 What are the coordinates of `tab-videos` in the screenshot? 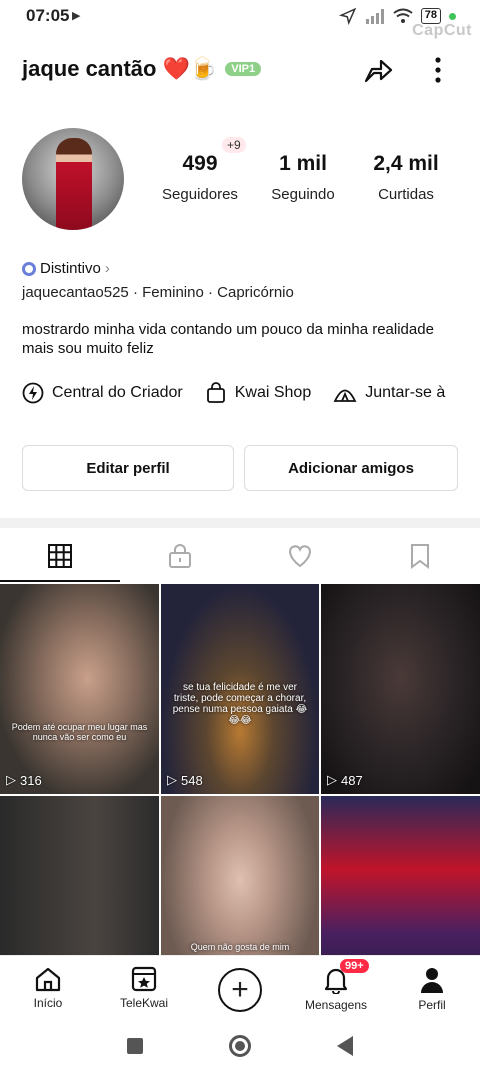 It's located at (60, 556).